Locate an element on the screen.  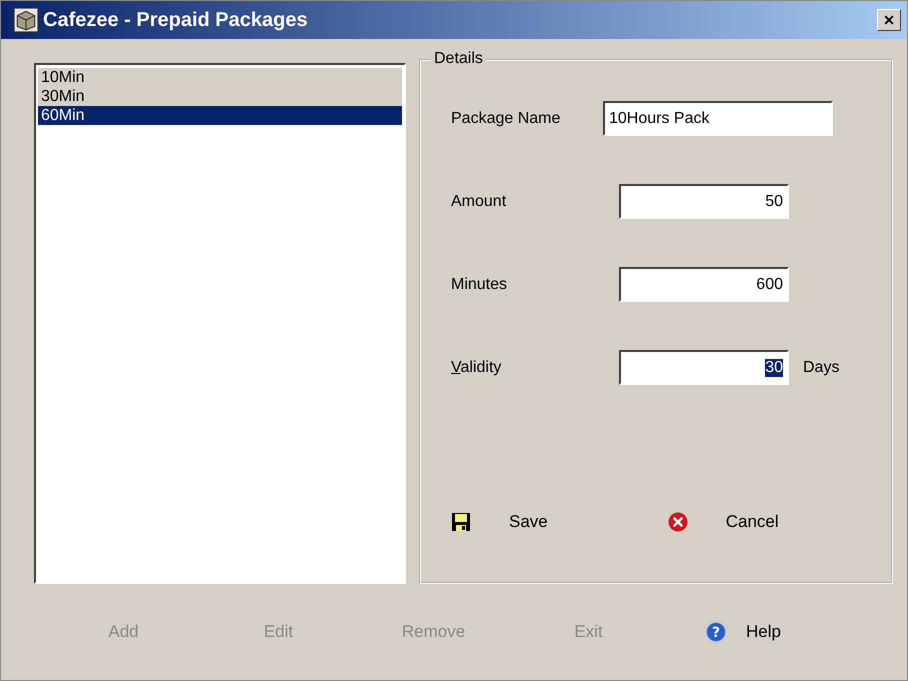
package-item: 10Min is located at coordinates (220, 77).